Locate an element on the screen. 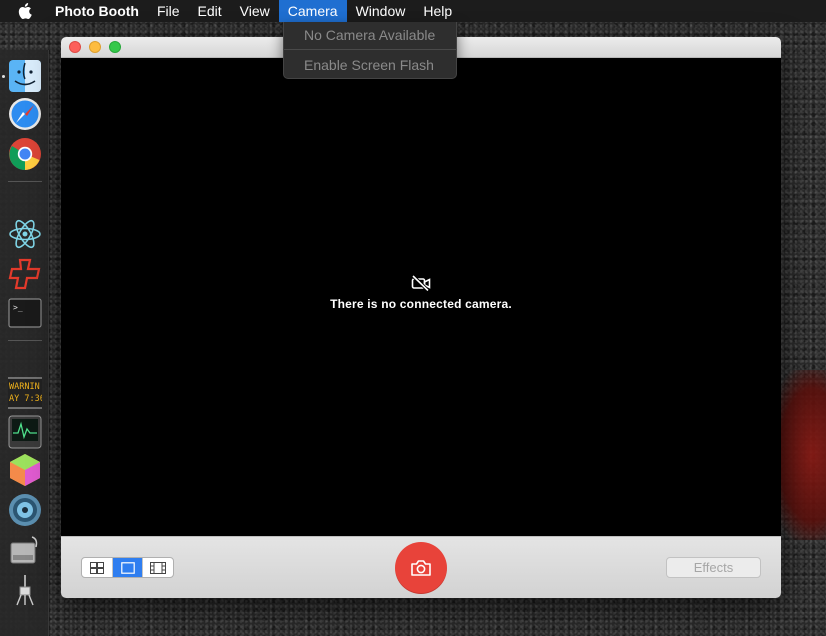  disk-utility-icon is located at coordinates (25, 510).